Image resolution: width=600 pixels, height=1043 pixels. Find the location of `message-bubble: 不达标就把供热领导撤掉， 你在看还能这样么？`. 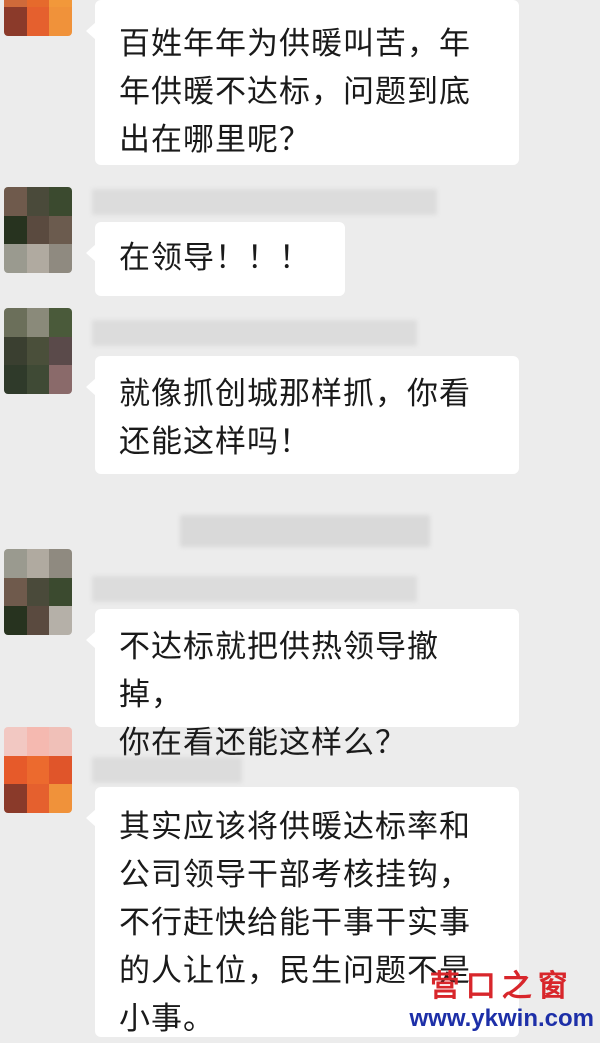

message-bubble: 不达标就把供热领导撤掉， 你在看还能这样么？ is located at coordinates (302, 685).